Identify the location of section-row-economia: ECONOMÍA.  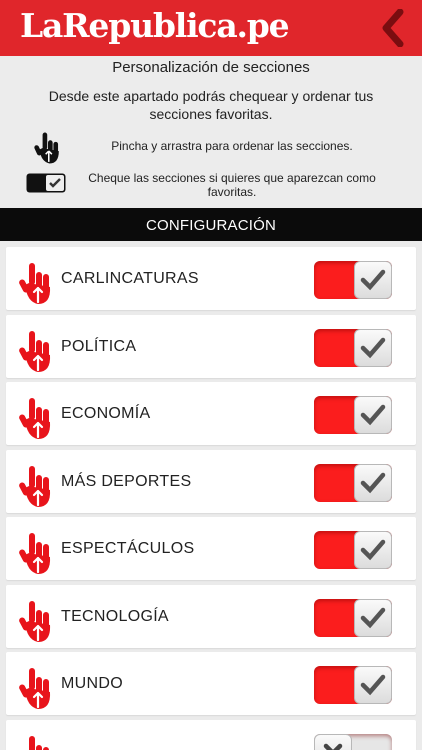
(211, 413).